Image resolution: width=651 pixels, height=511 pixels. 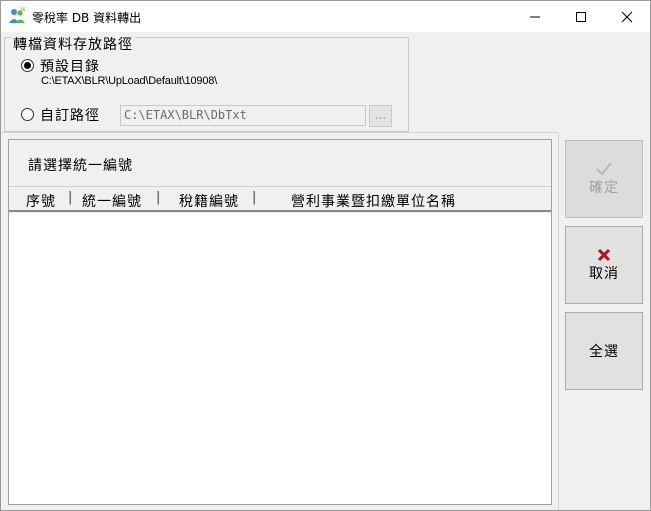 I want to click on minimize-button, so click(x=535, y=16).